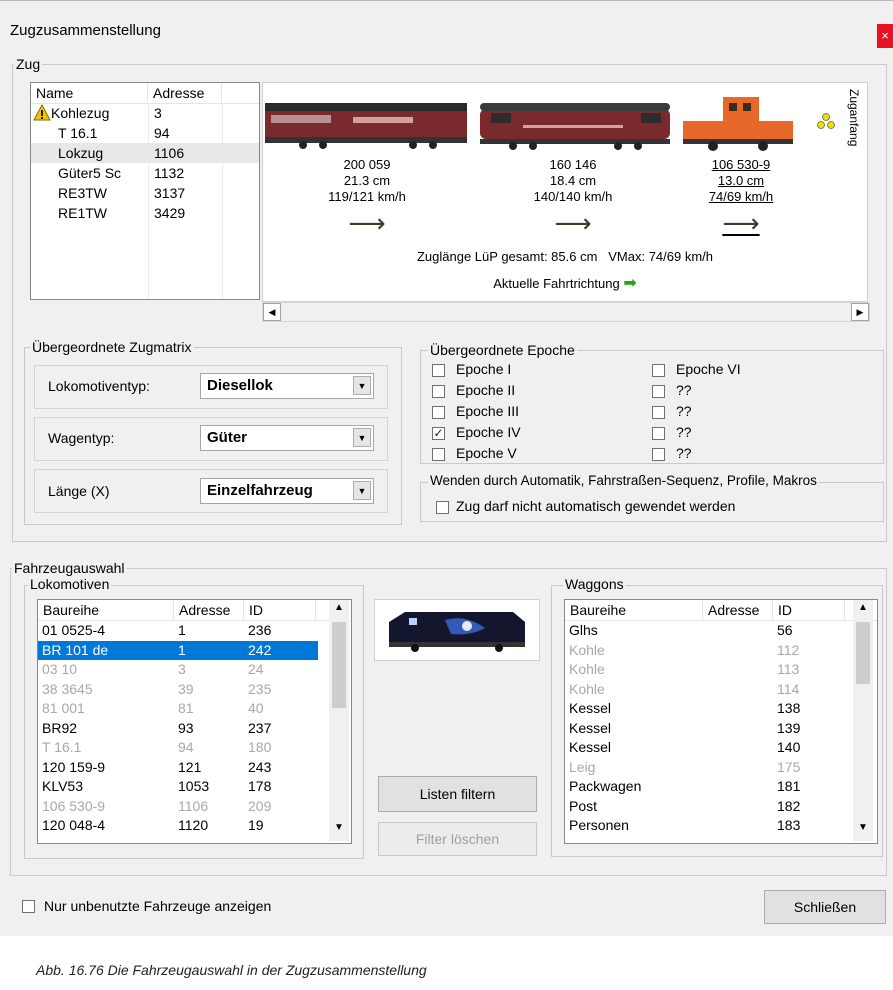 The image size is (893, 990). Describe the element at coordinates (707, 806) in the screenshot. I see `vehicle-row: Post 182` at that location.